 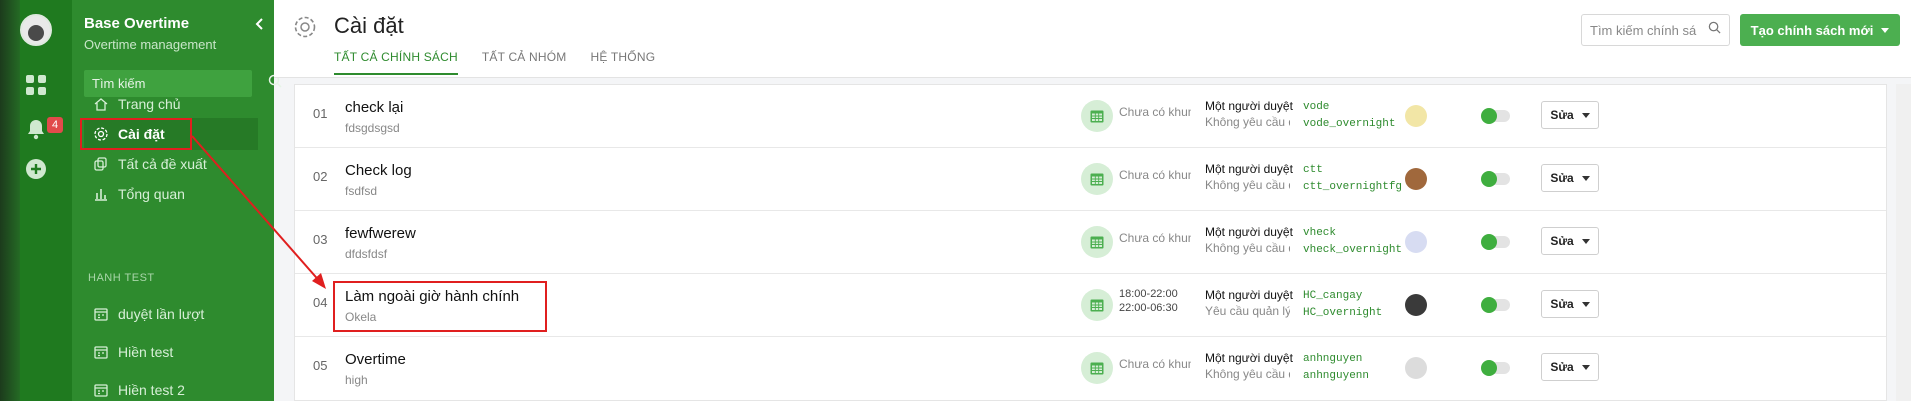 What do you see at coordinates (1714, 30) in the screenshot?
I see `search-icon` at bounding box center [1714, 30].